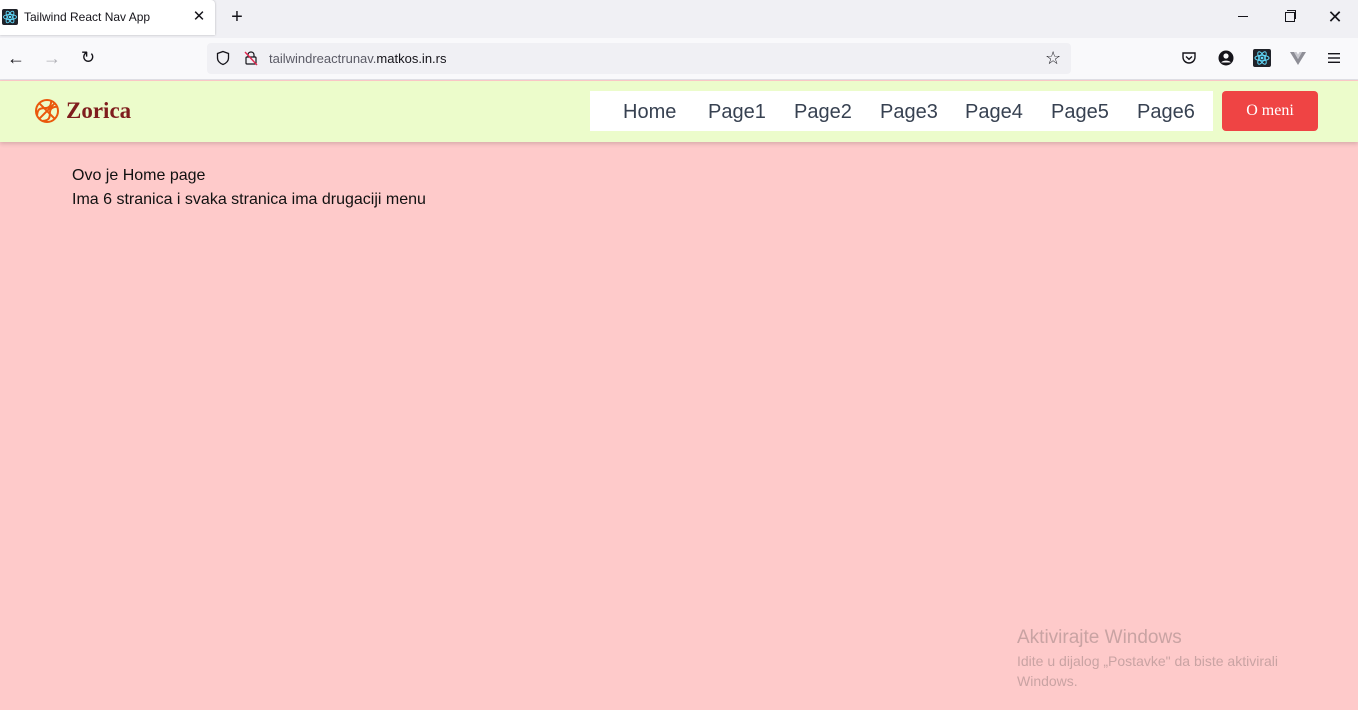 This screenshot has width=1358, height=710. What do you see at coordinates (47, 111) in the screenshot?
I see `basketball-icon` at bounding box center [47, 111].